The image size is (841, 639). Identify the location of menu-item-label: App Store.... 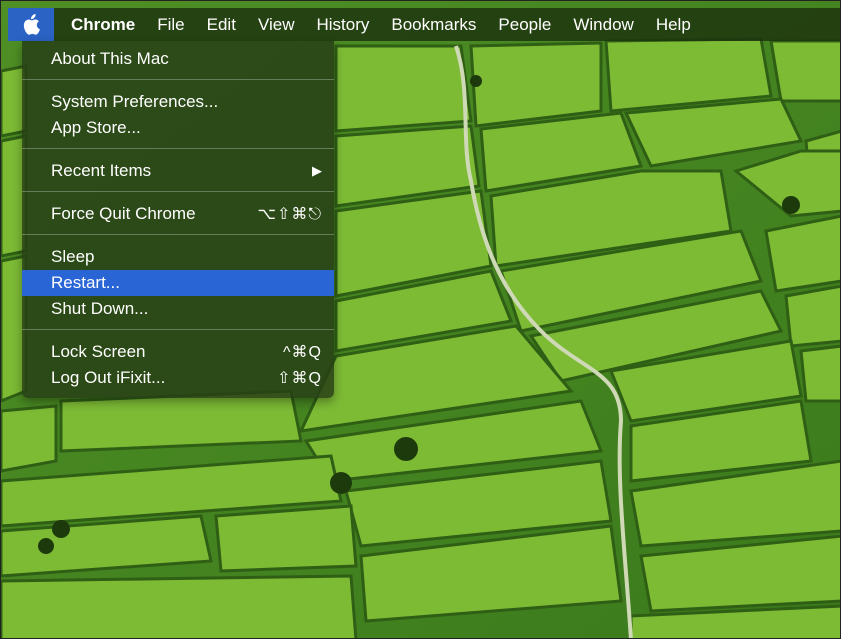
(96, 127).